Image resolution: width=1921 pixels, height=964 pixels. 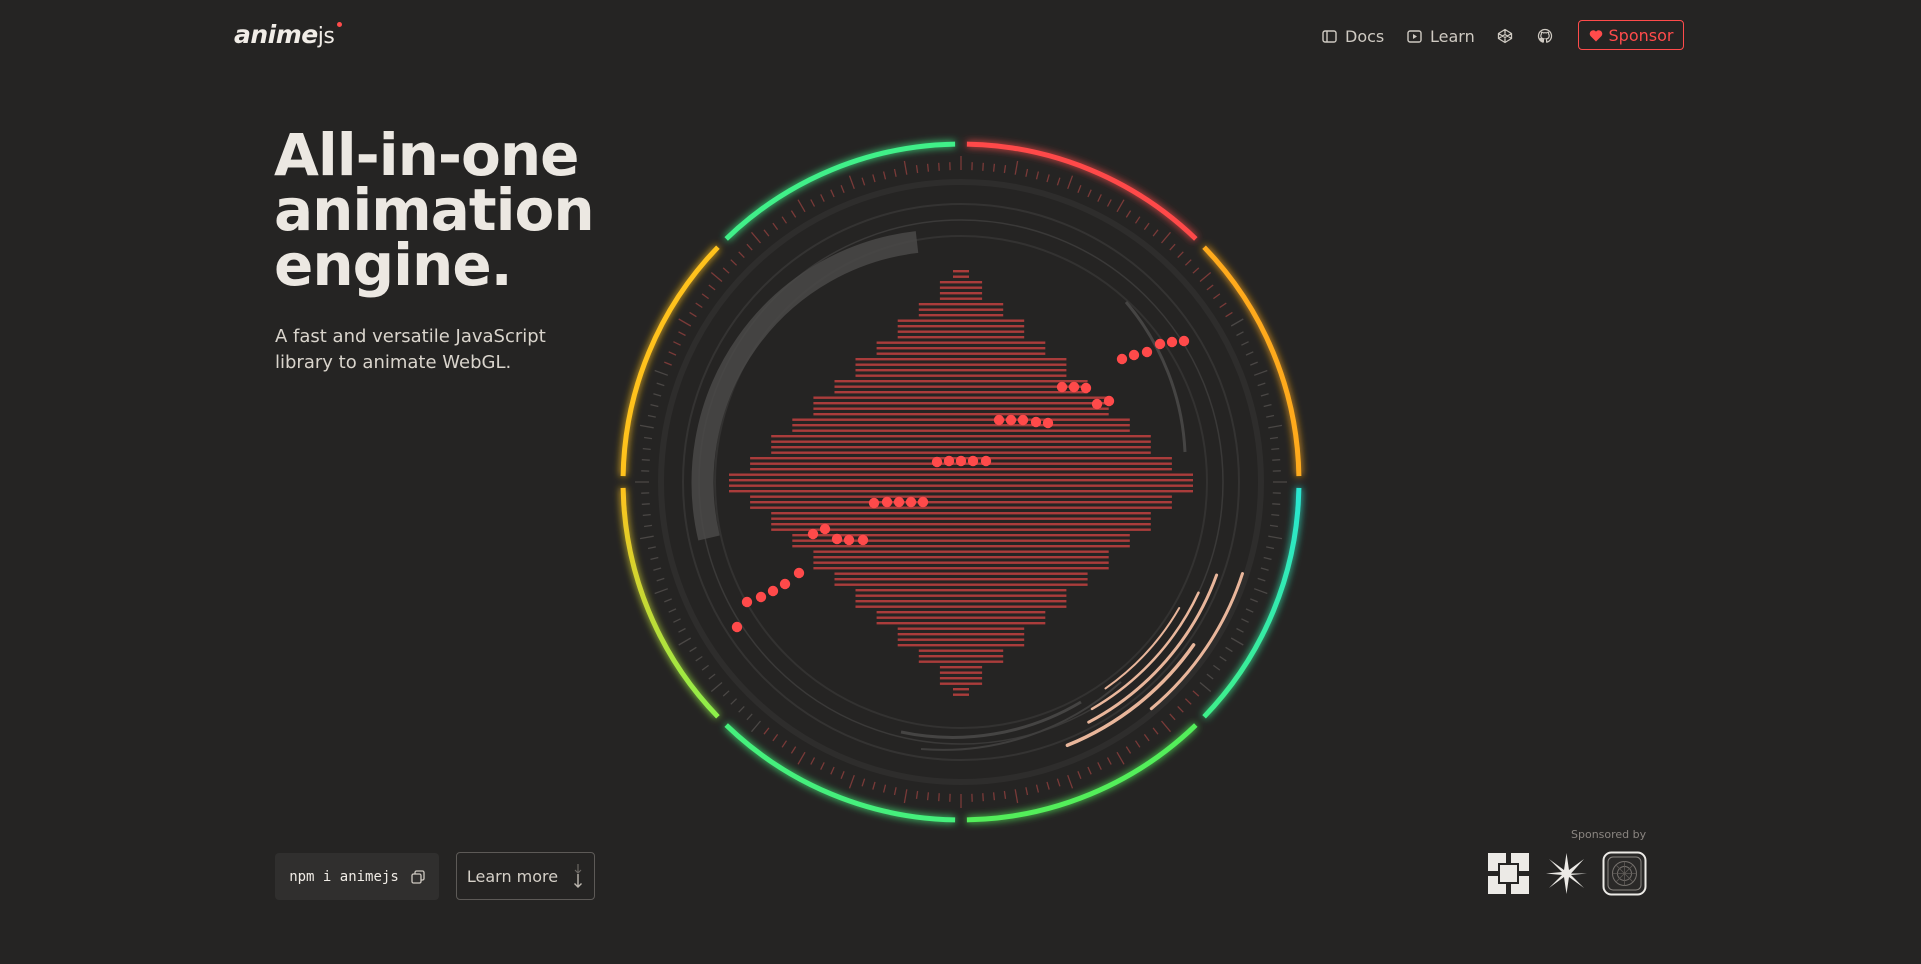 I want to click on ring-segment, so click(x=1252, y=361).